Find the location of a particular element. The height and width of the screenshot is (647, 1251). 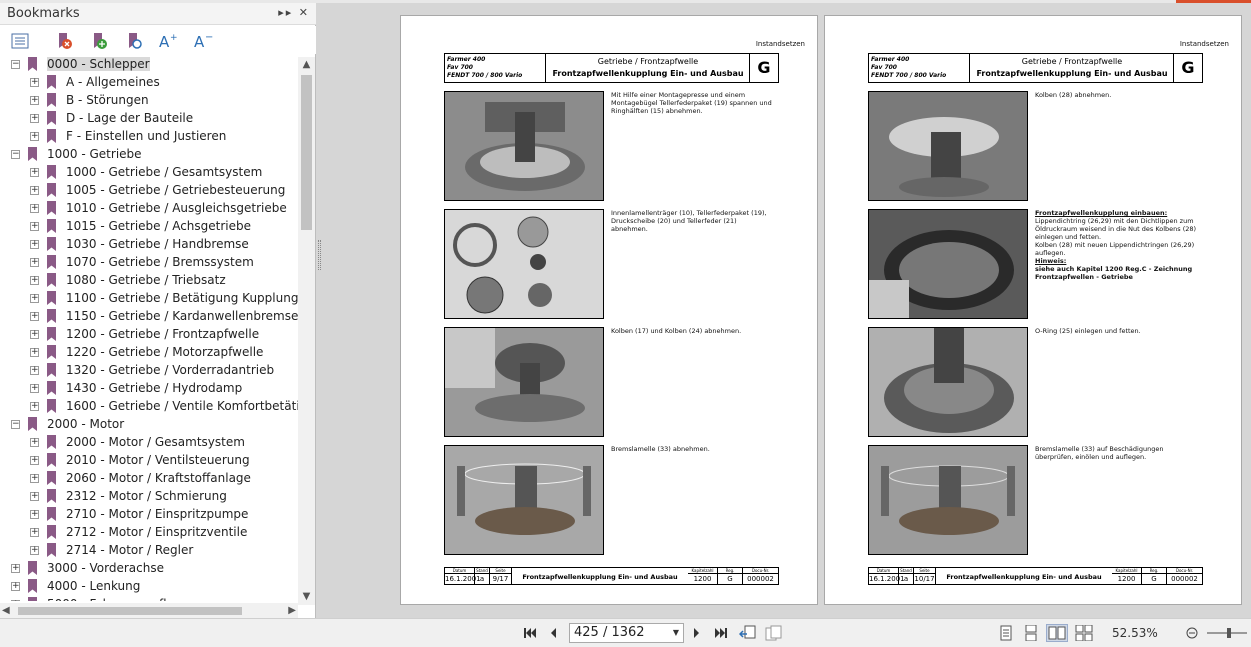

bookmark-item: − 0000 - Schlepper is located at coordinates (149, 65).